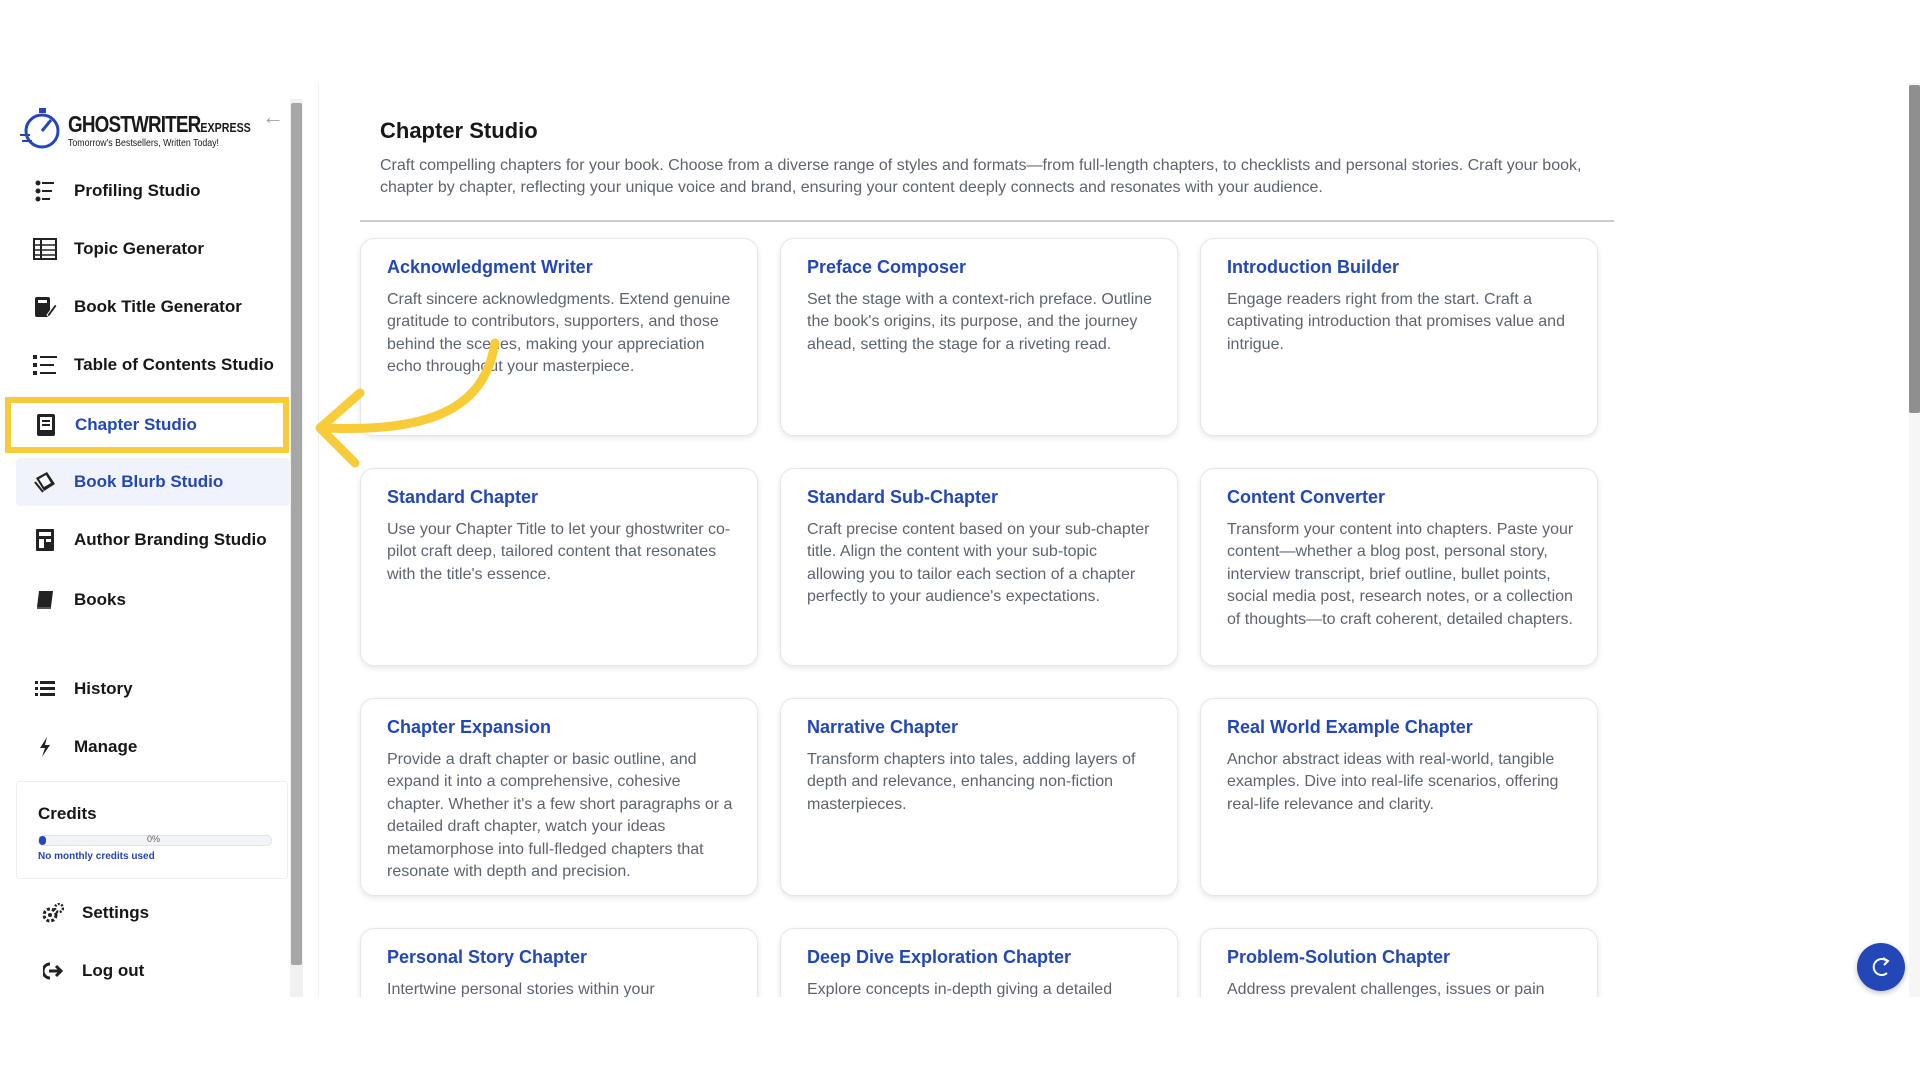 The height and width of the screenshot is (1080, 1920). What do you see at coordinates (45, 600) in the screenshot?
I see `books-icon` at bounding box center [45, 600].